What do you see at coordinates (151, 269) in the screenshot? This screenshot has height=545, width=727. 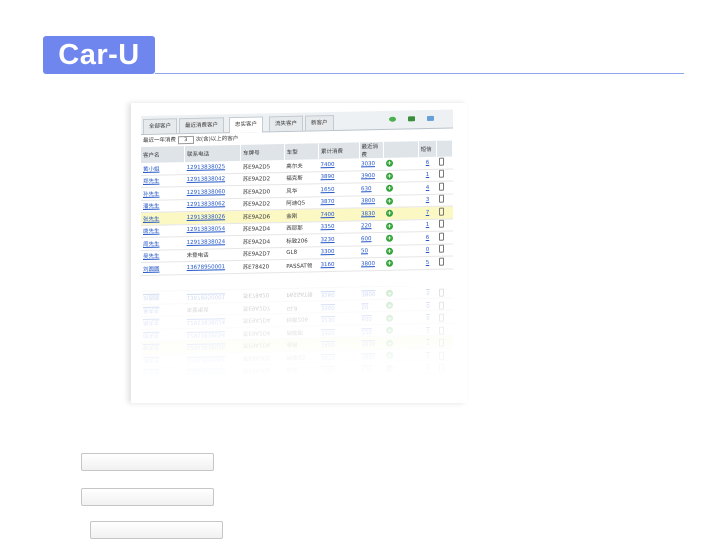 I see `customer-name-link: 刘圆圆` at bounding box center [151, 269].